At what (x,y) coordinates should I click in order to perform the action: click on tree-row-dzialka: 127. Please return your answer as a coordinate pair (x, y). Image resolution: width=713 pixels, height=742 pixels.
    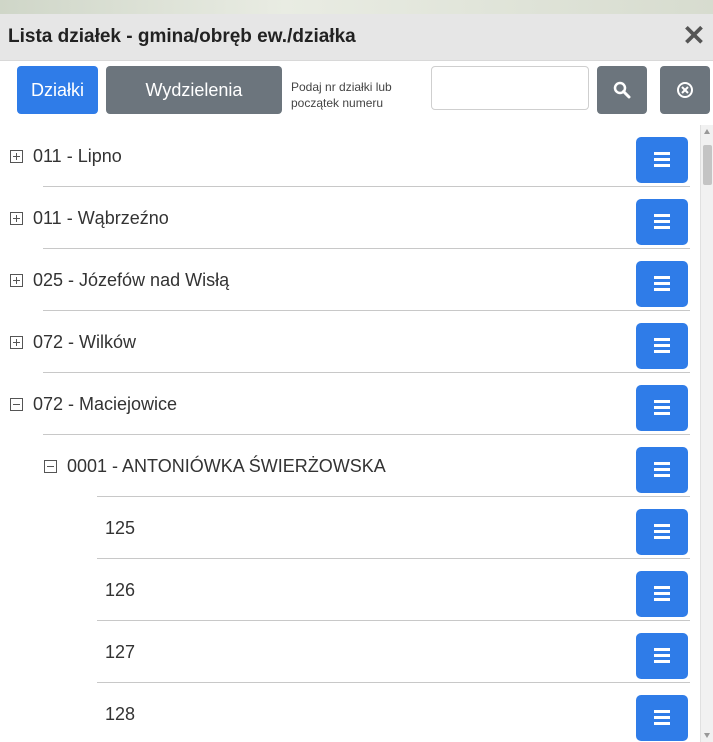
    Looking at the image, I should click on (350, 652).